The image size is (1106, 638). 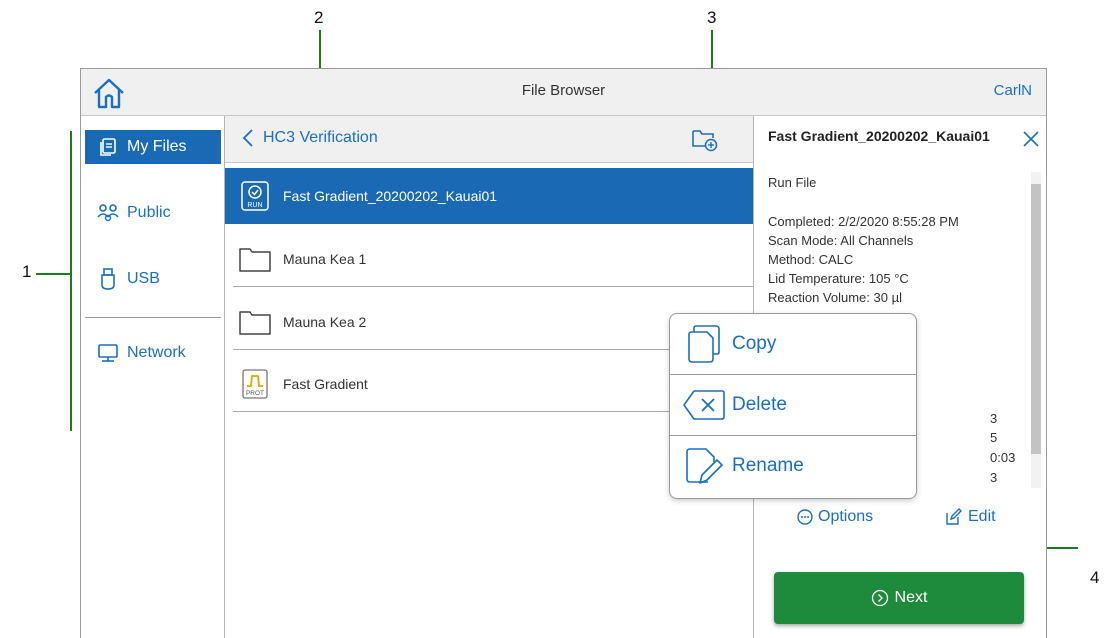 I want to click on property-line: Method: CALC, so click(x=811, y=259).